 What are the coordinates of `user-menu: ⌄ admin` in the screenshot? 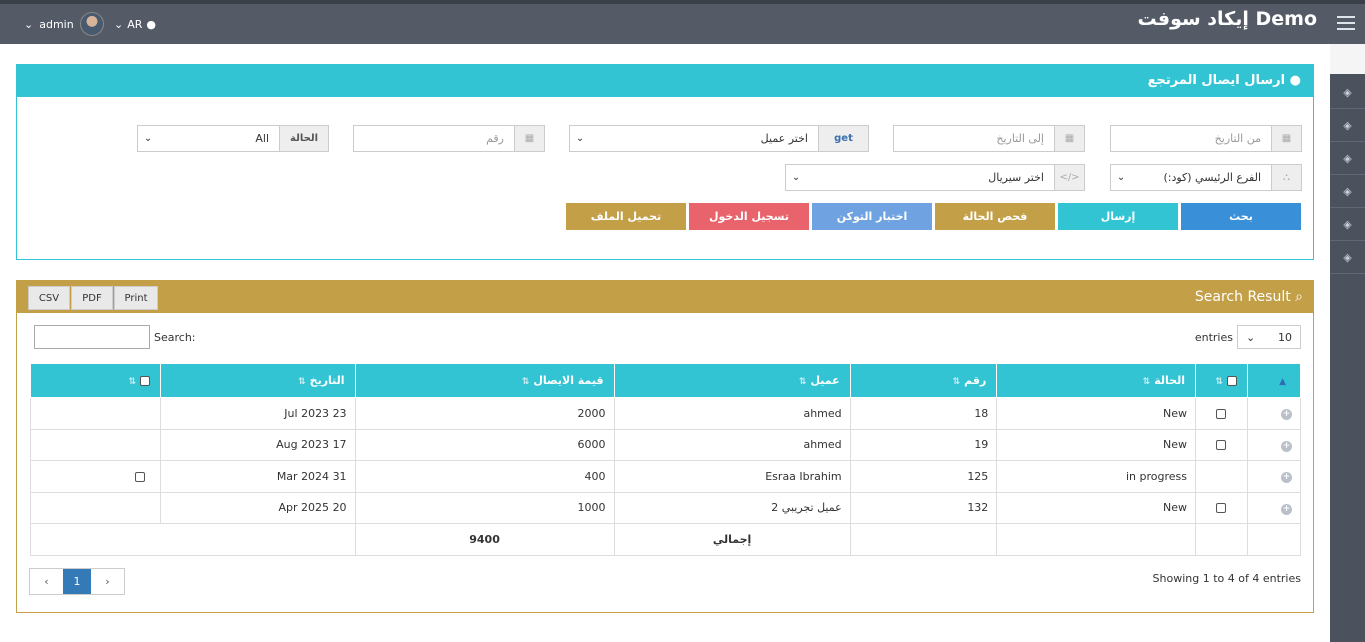 It's located at (64, 24).